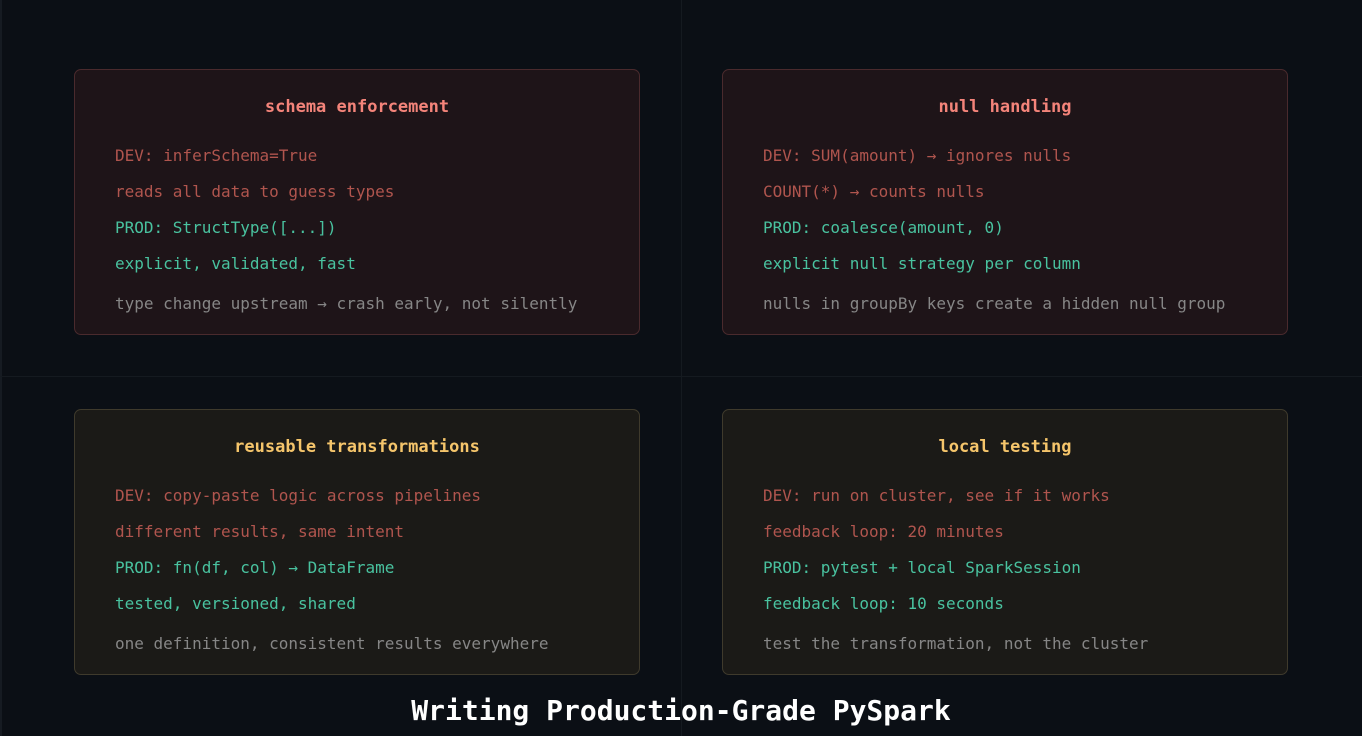 The width and height of the screenshot is (1362, 736). Describe the element at coordinates (226, 227) in the screenshot. I see `prod-practice: PROD: StructType([...])` at that location.